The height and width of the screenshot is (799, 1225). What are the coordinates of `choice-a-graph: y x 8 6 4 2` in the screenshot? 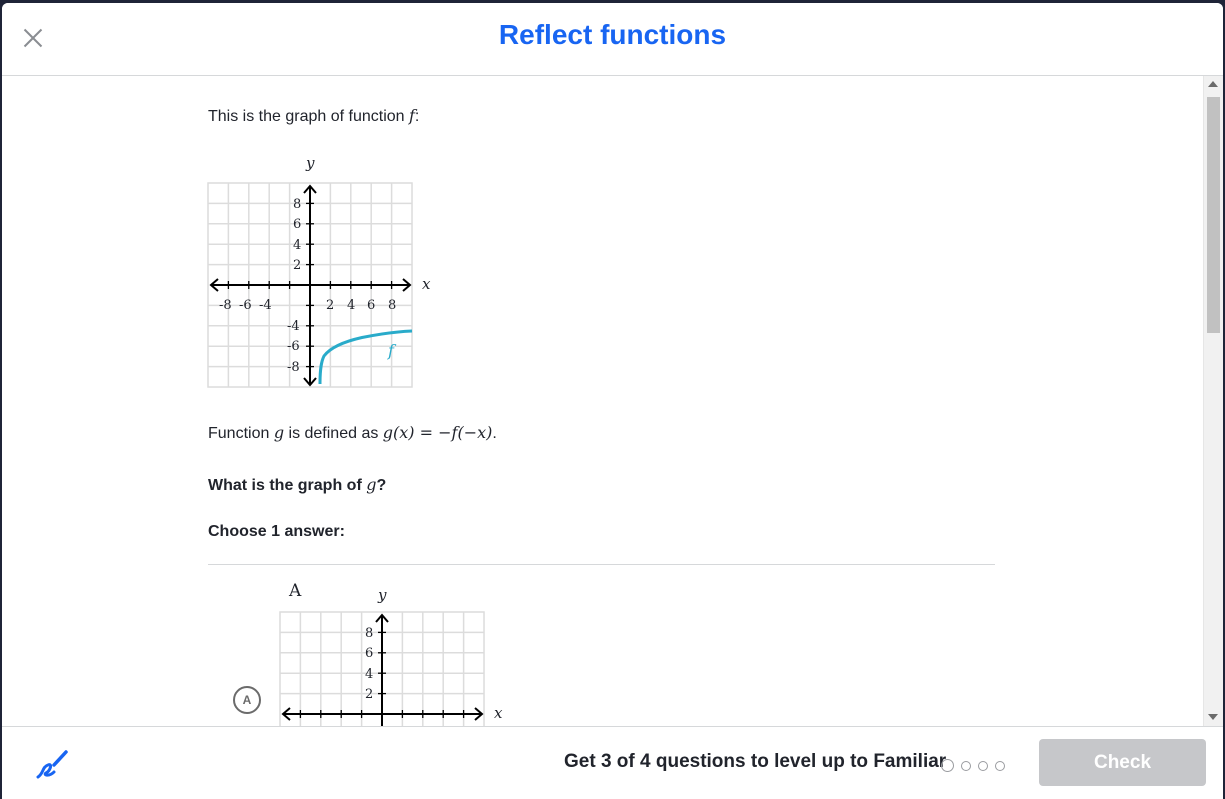 It's located at (394, 653).